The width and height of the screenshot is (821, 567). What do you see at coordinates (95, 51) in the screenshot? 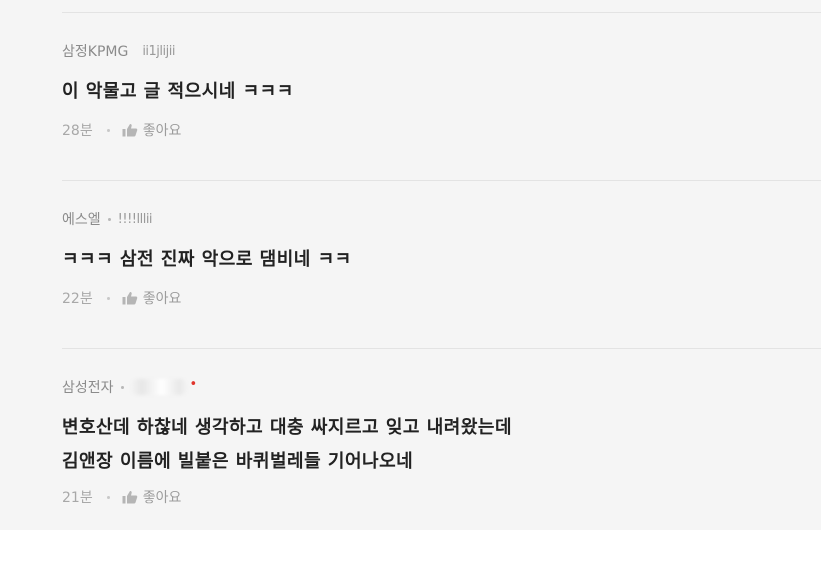
I see `company-name: 삼정KPMG` at bounding box center [95, 51].